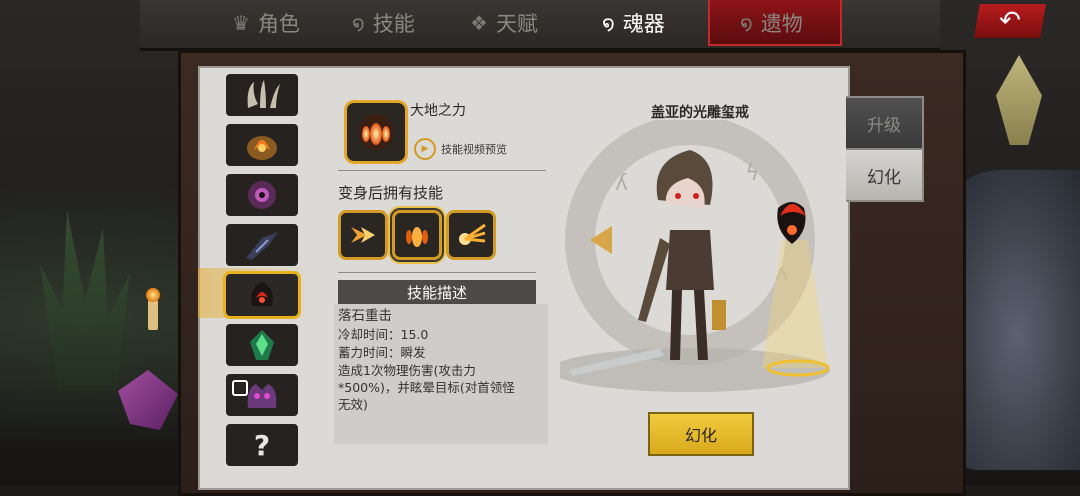 The image size is (1080, 496). I want to click on tab-label: 遗物, so click(781, 24).